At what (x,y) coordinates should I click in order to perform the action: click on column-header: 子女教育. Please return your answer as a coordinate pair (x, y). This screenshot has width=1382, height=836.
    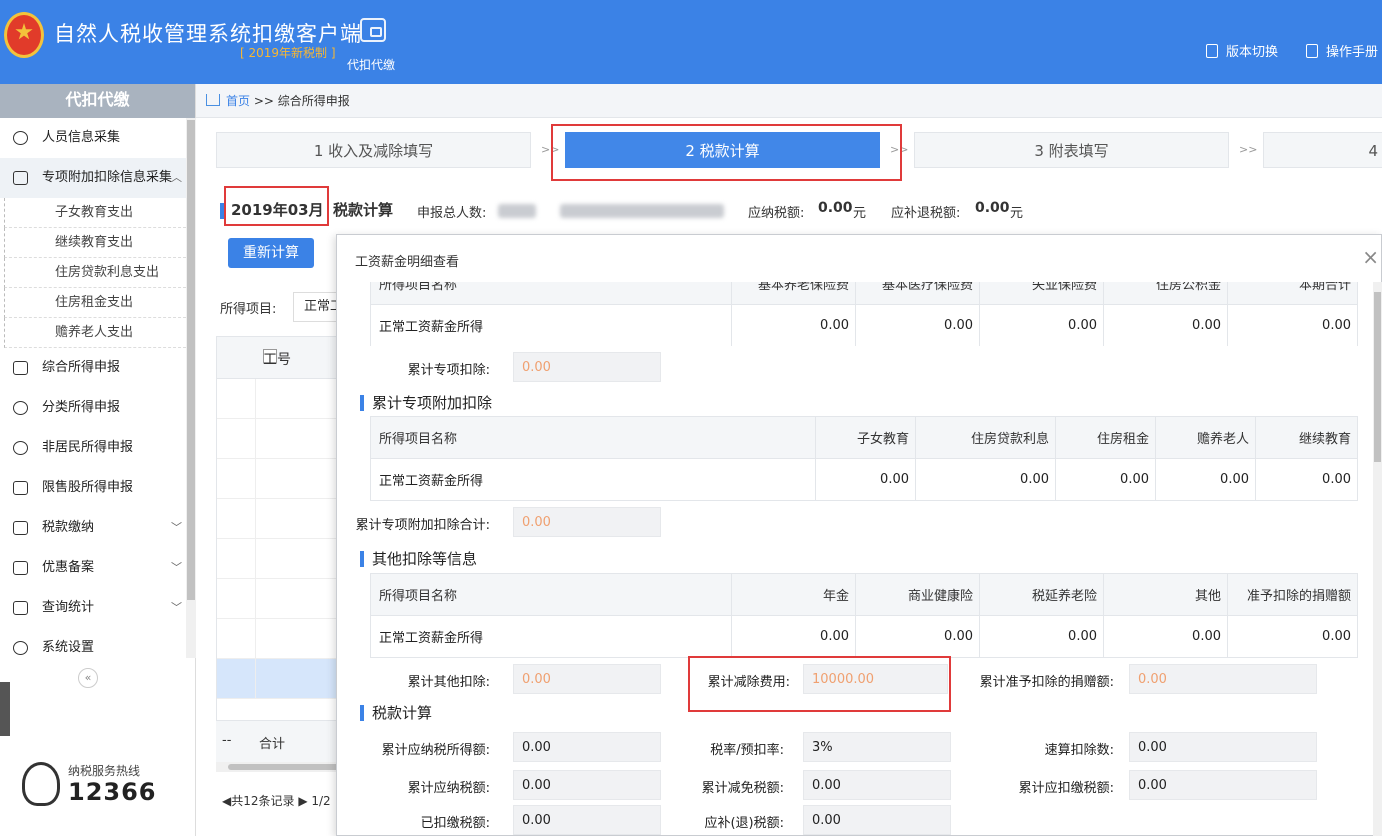
    Looking at the image, I should click on (865, 437).